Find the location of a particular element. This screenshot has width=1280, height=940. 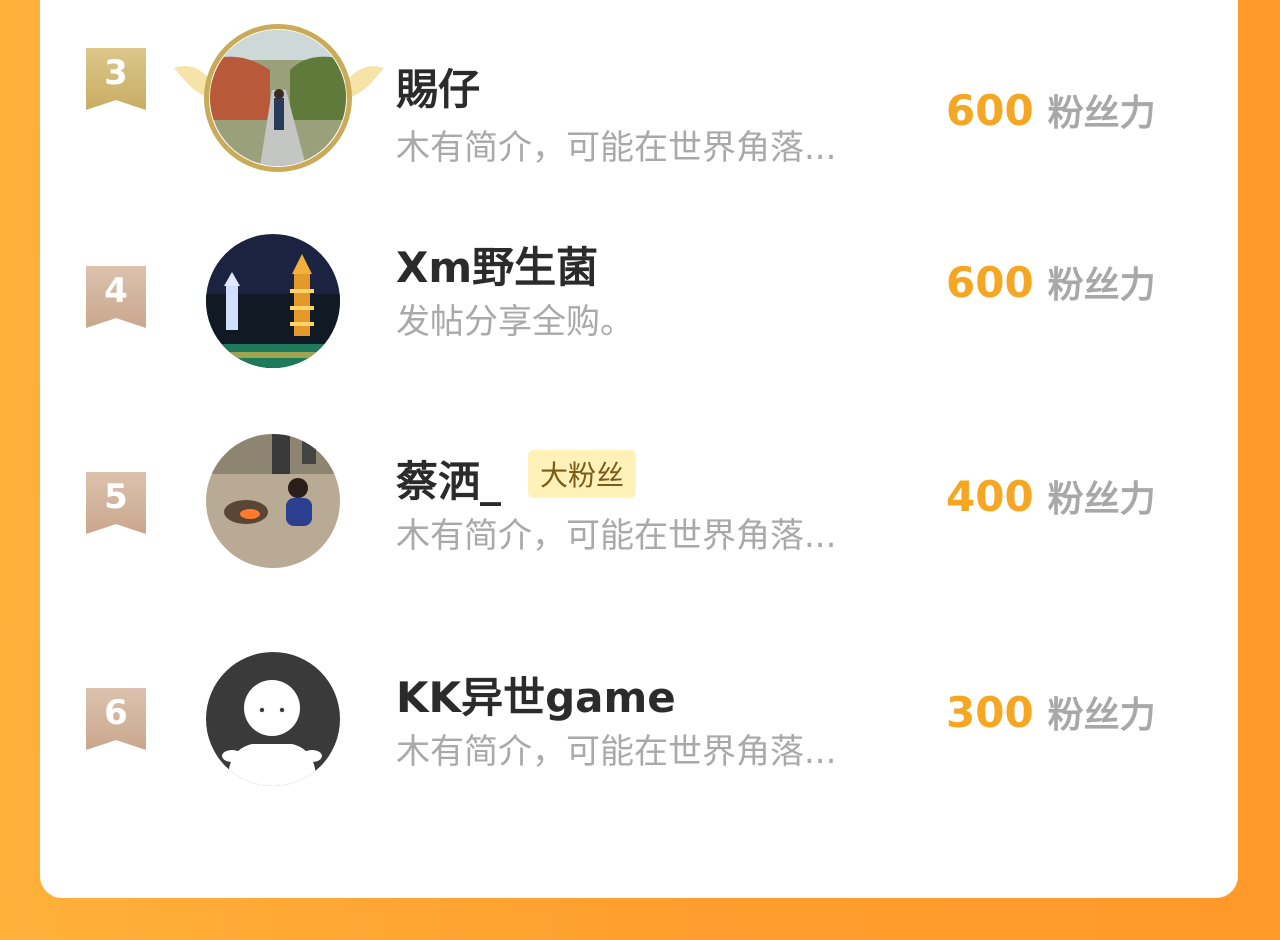

avatar-frame is located at coordinates (278, 98).